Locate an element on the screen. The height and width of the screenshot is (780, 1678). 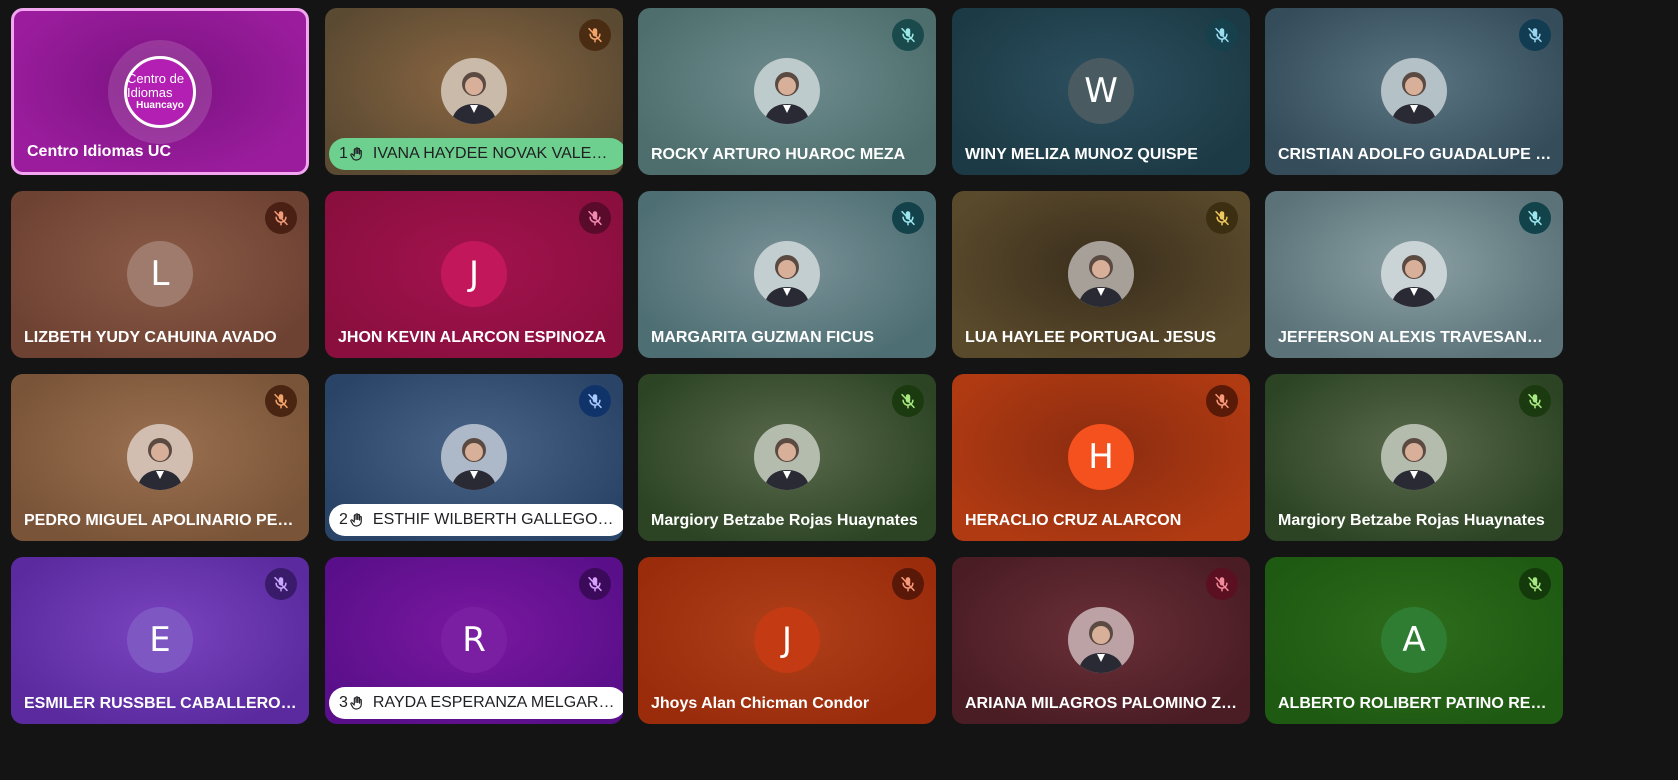
participant-name: ROCKY ARTURO HUAROC MEZA is located at coordinates (778, 154).